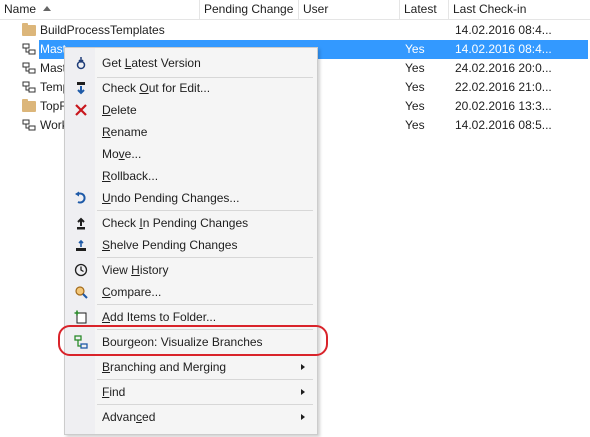 This screenshot has width=590, height=437. I want to click on check-out-icon, so click(81, 88).